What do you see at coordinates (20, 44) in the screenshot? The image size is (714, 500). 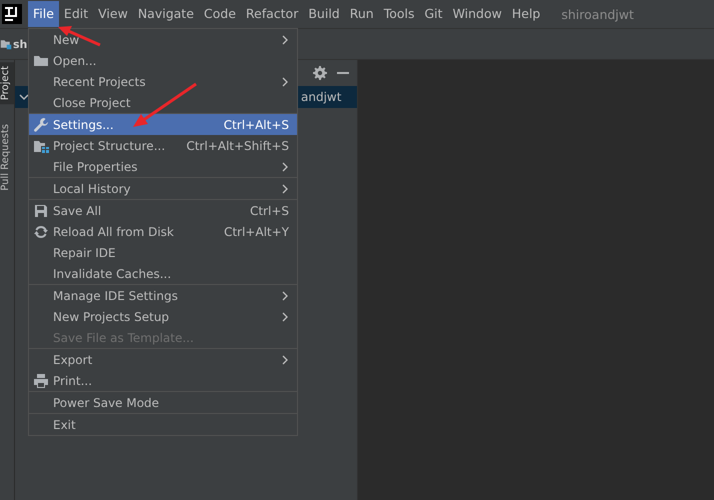 I see `breadcrumb: sh` at bounding box center [20, 44].